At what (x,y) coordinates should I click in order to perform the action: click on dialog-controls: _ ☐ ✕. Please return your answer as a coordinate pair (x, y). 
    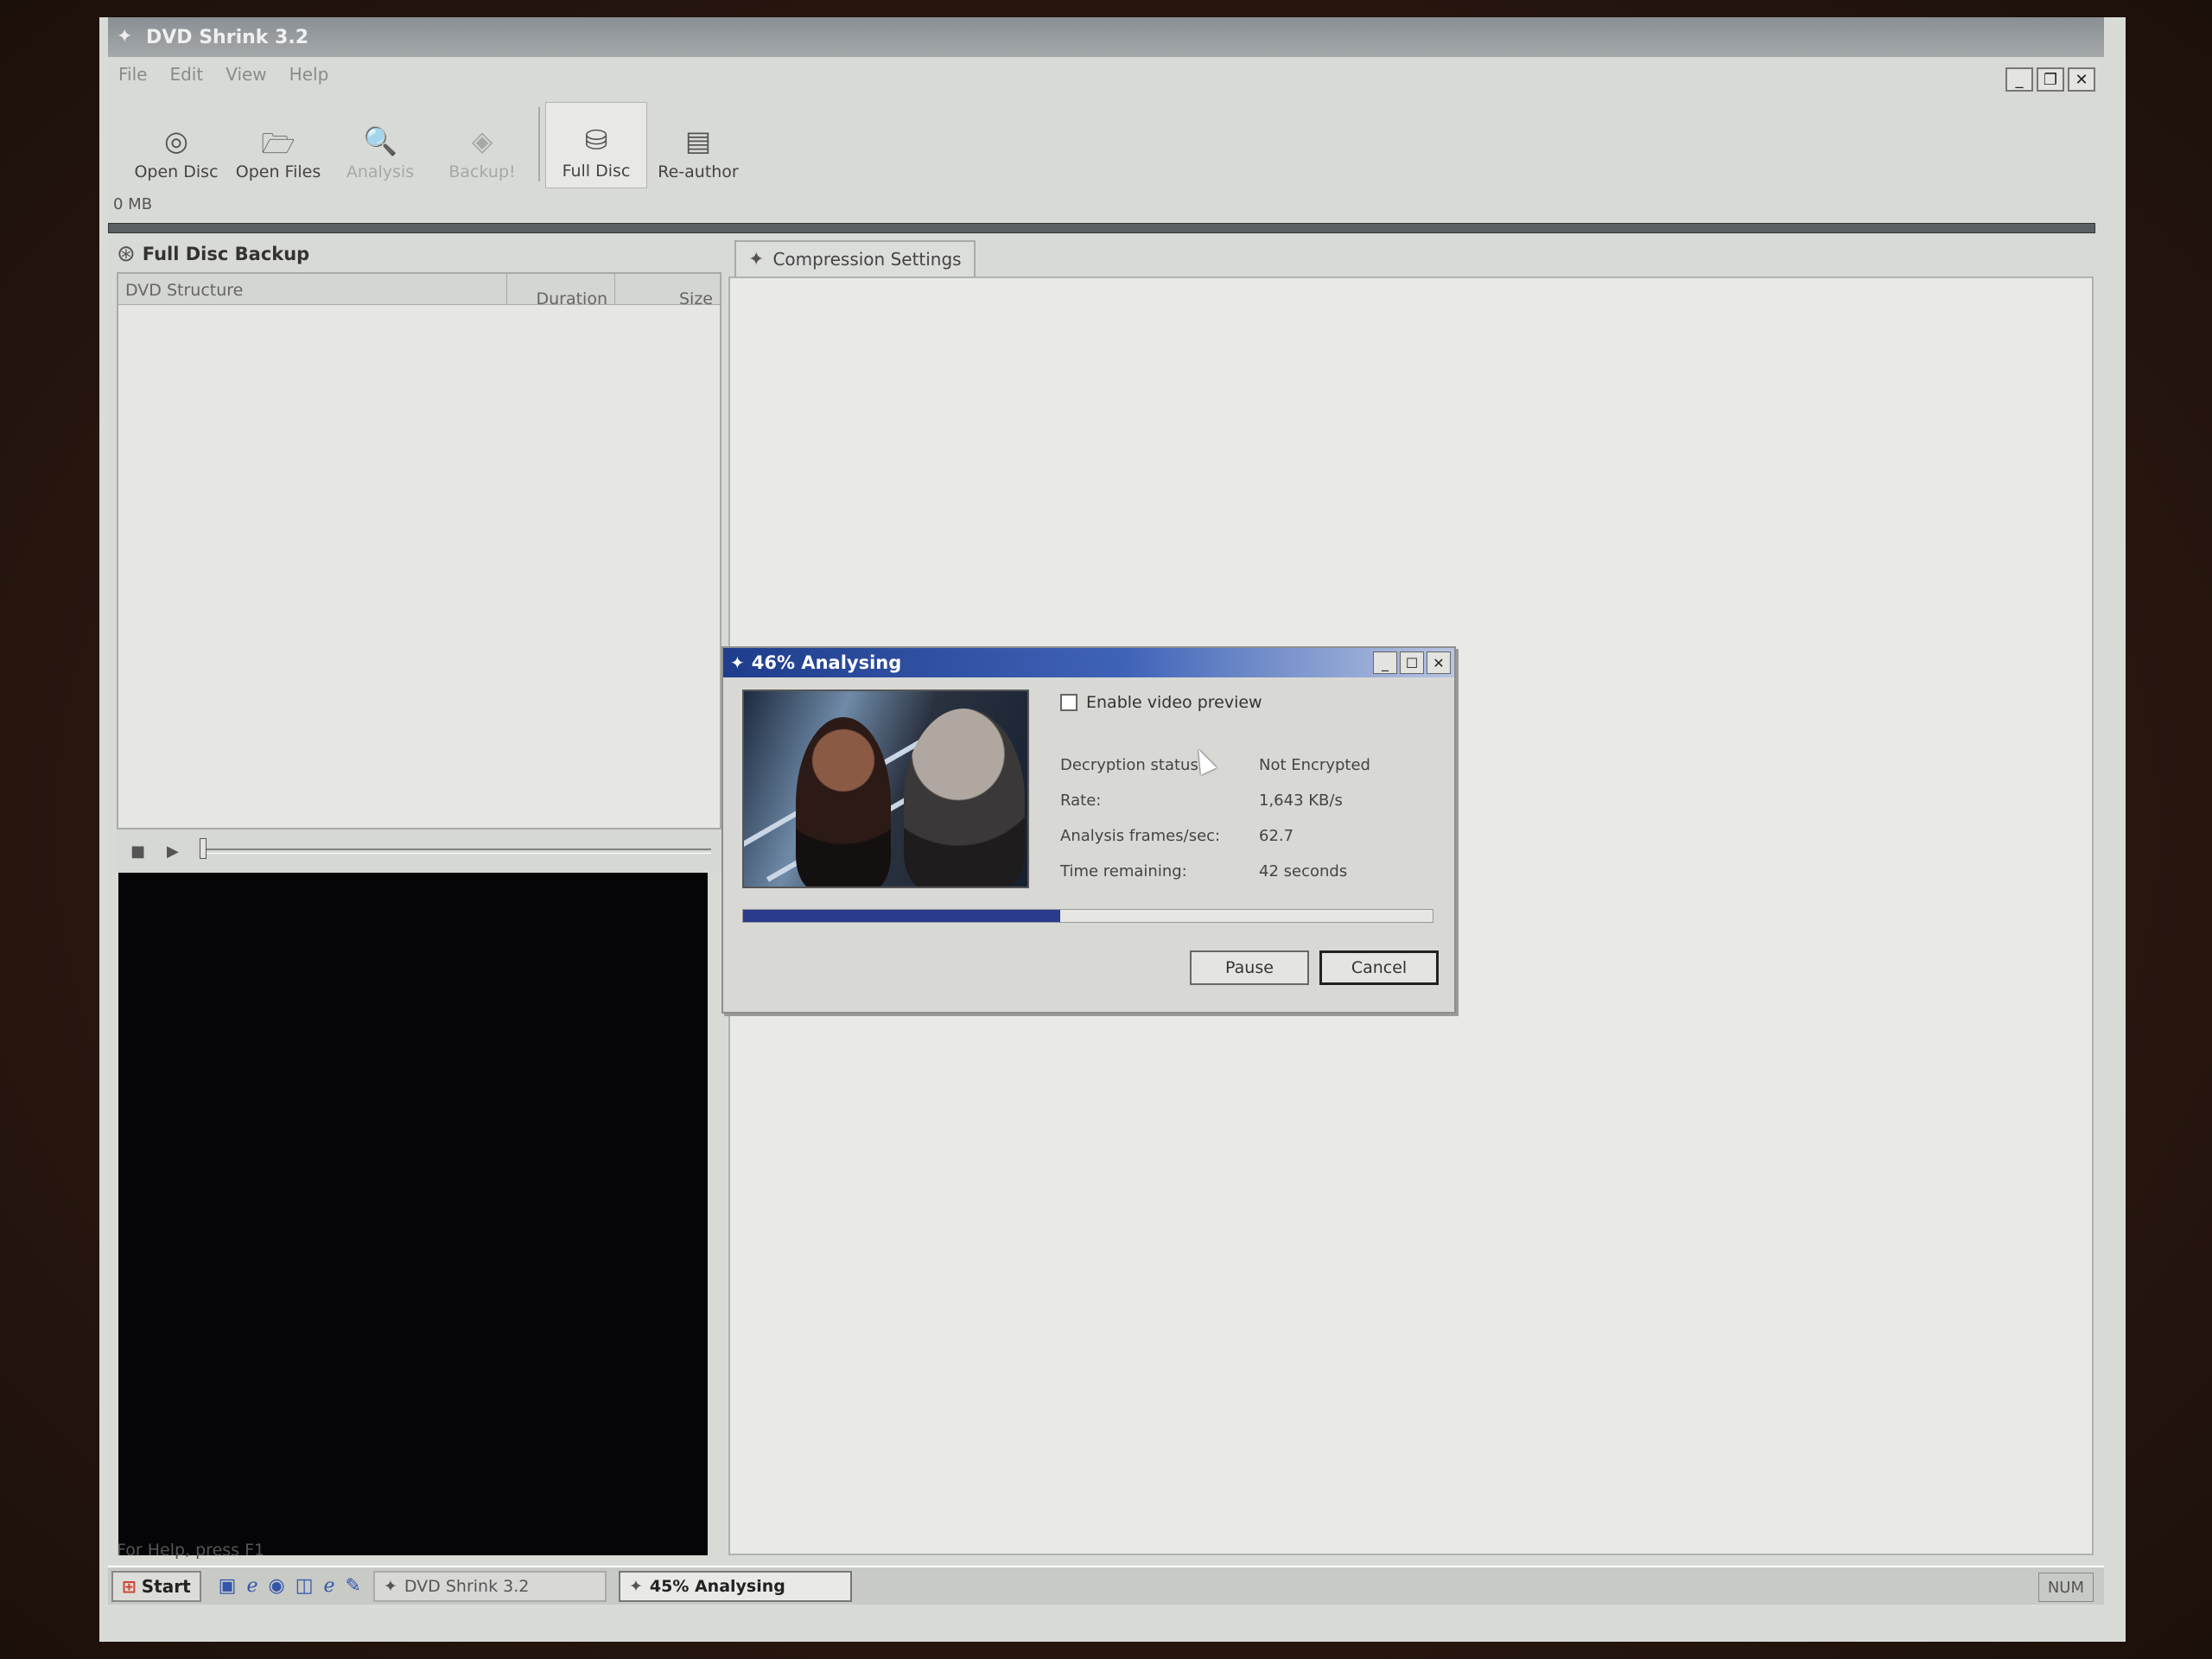
    Looking at the image, I should click on (1412, 663).